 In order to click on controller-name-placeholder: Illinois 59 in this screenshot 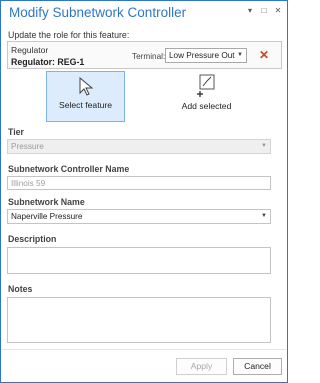, I will do `click(28, 183)`.